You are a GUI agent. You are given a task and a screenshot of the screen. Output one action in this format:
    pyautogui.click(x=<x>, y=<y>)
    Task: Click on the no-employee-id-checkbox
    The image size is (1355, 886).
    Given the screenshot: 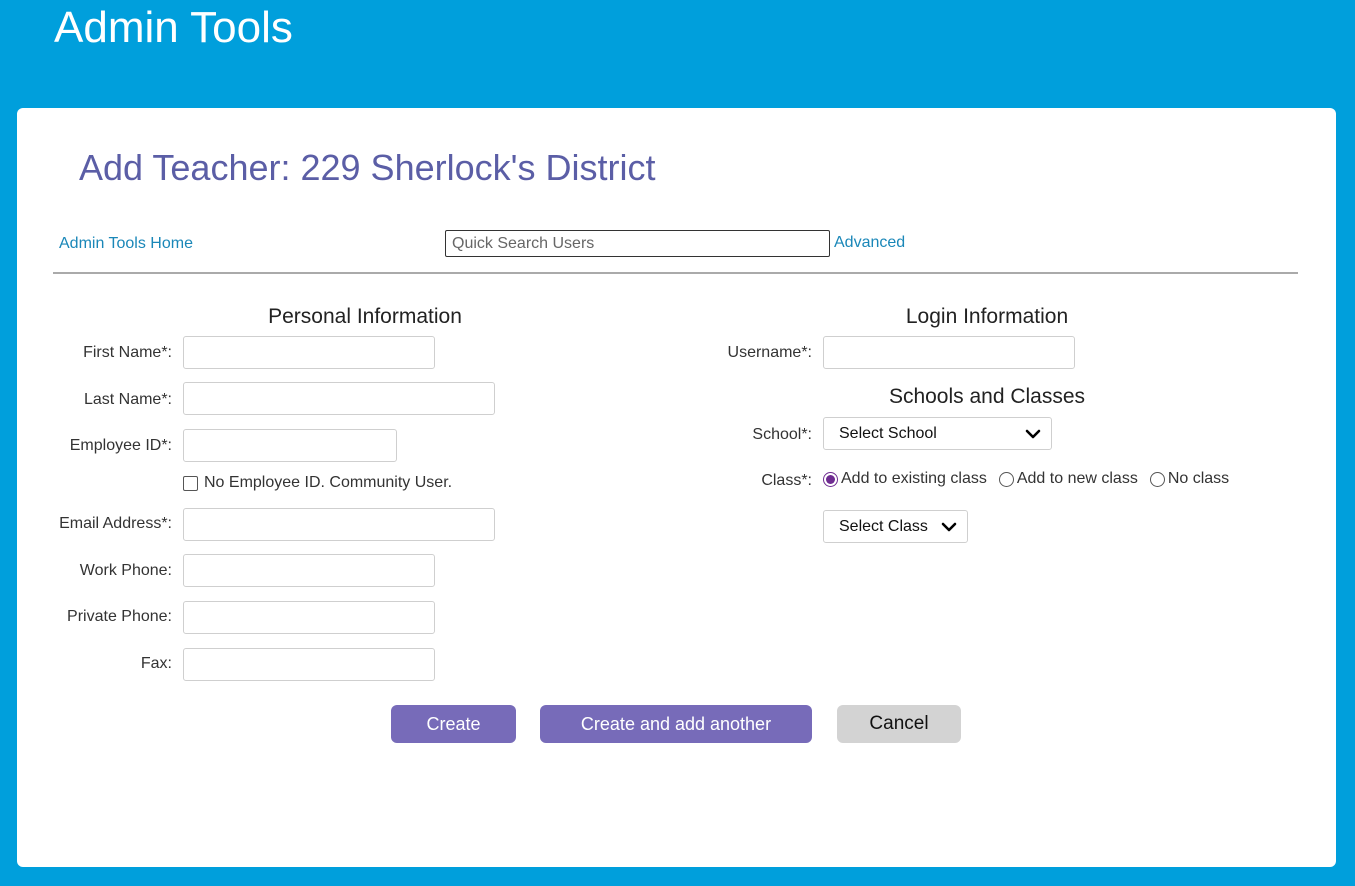 What is the action you would take?
    pyautogui.click(x=190, y=483)
    